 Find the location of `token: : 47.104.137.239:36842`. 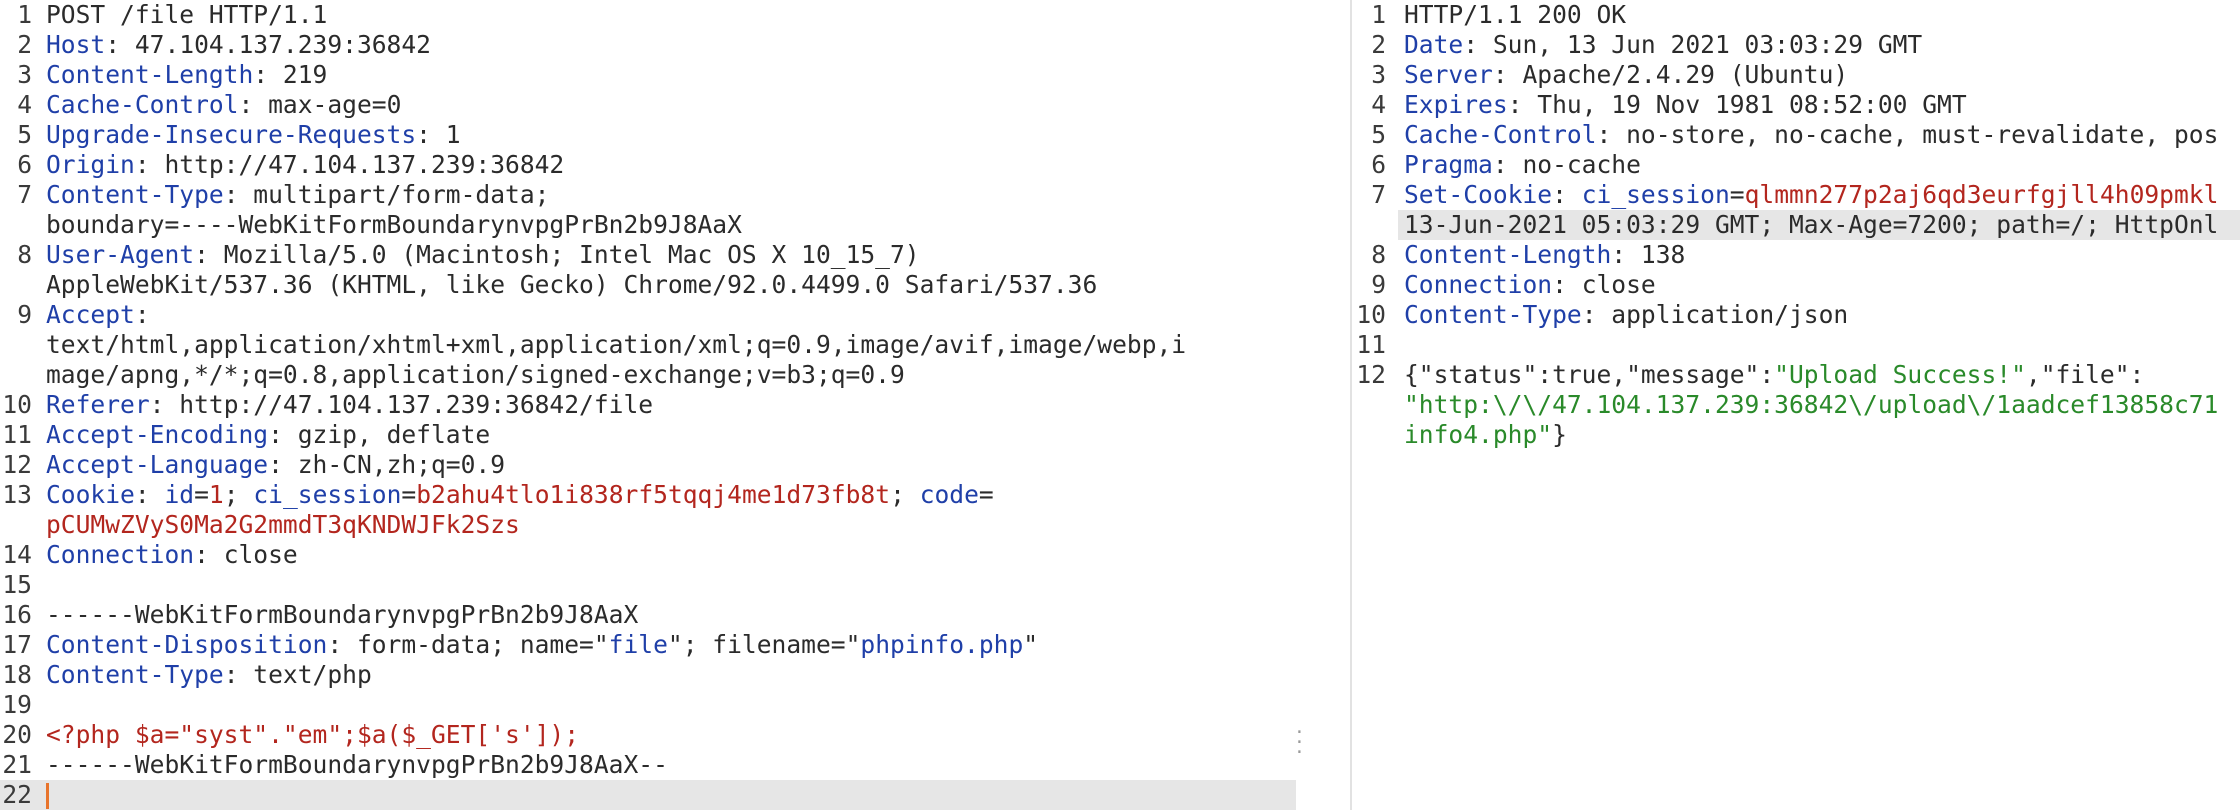

token: : 47.104.137.239:36842 is located at coordinates (268, 44).